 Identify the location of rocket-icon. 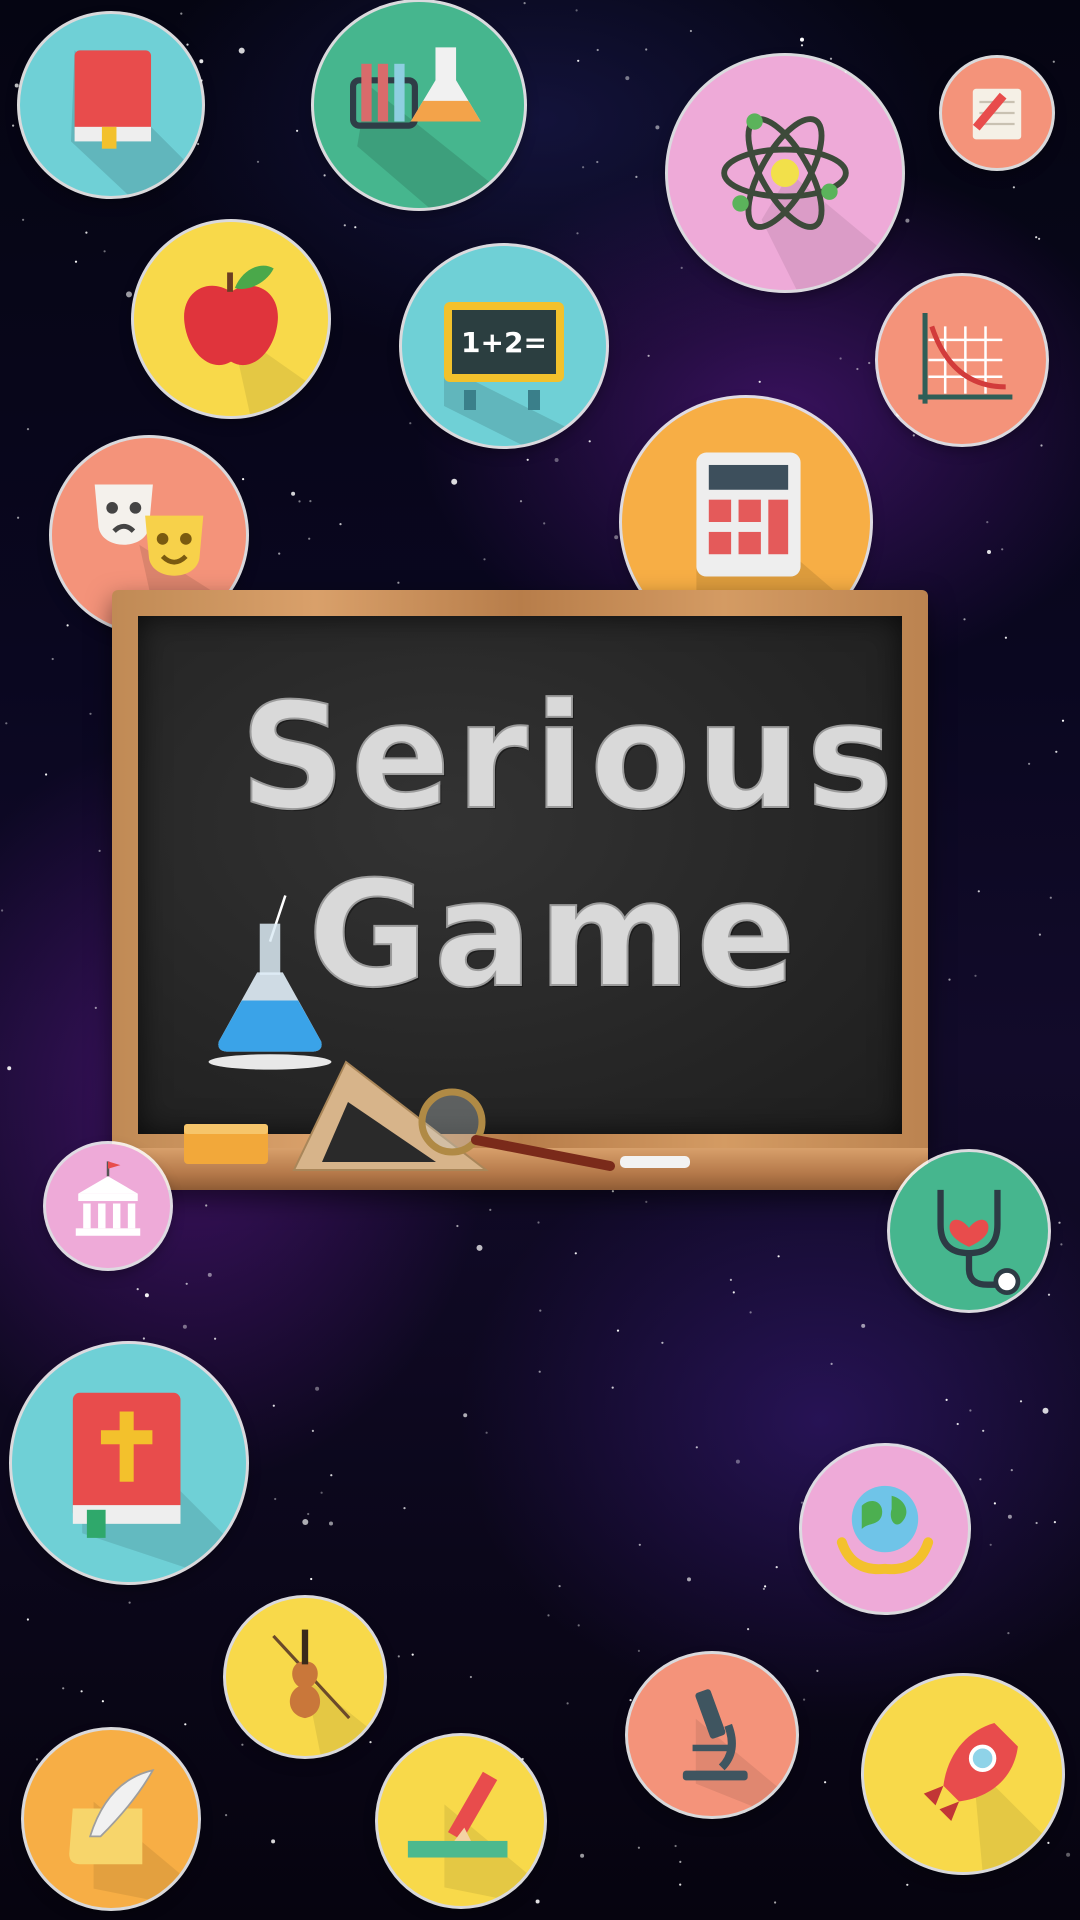
(963, 1774).